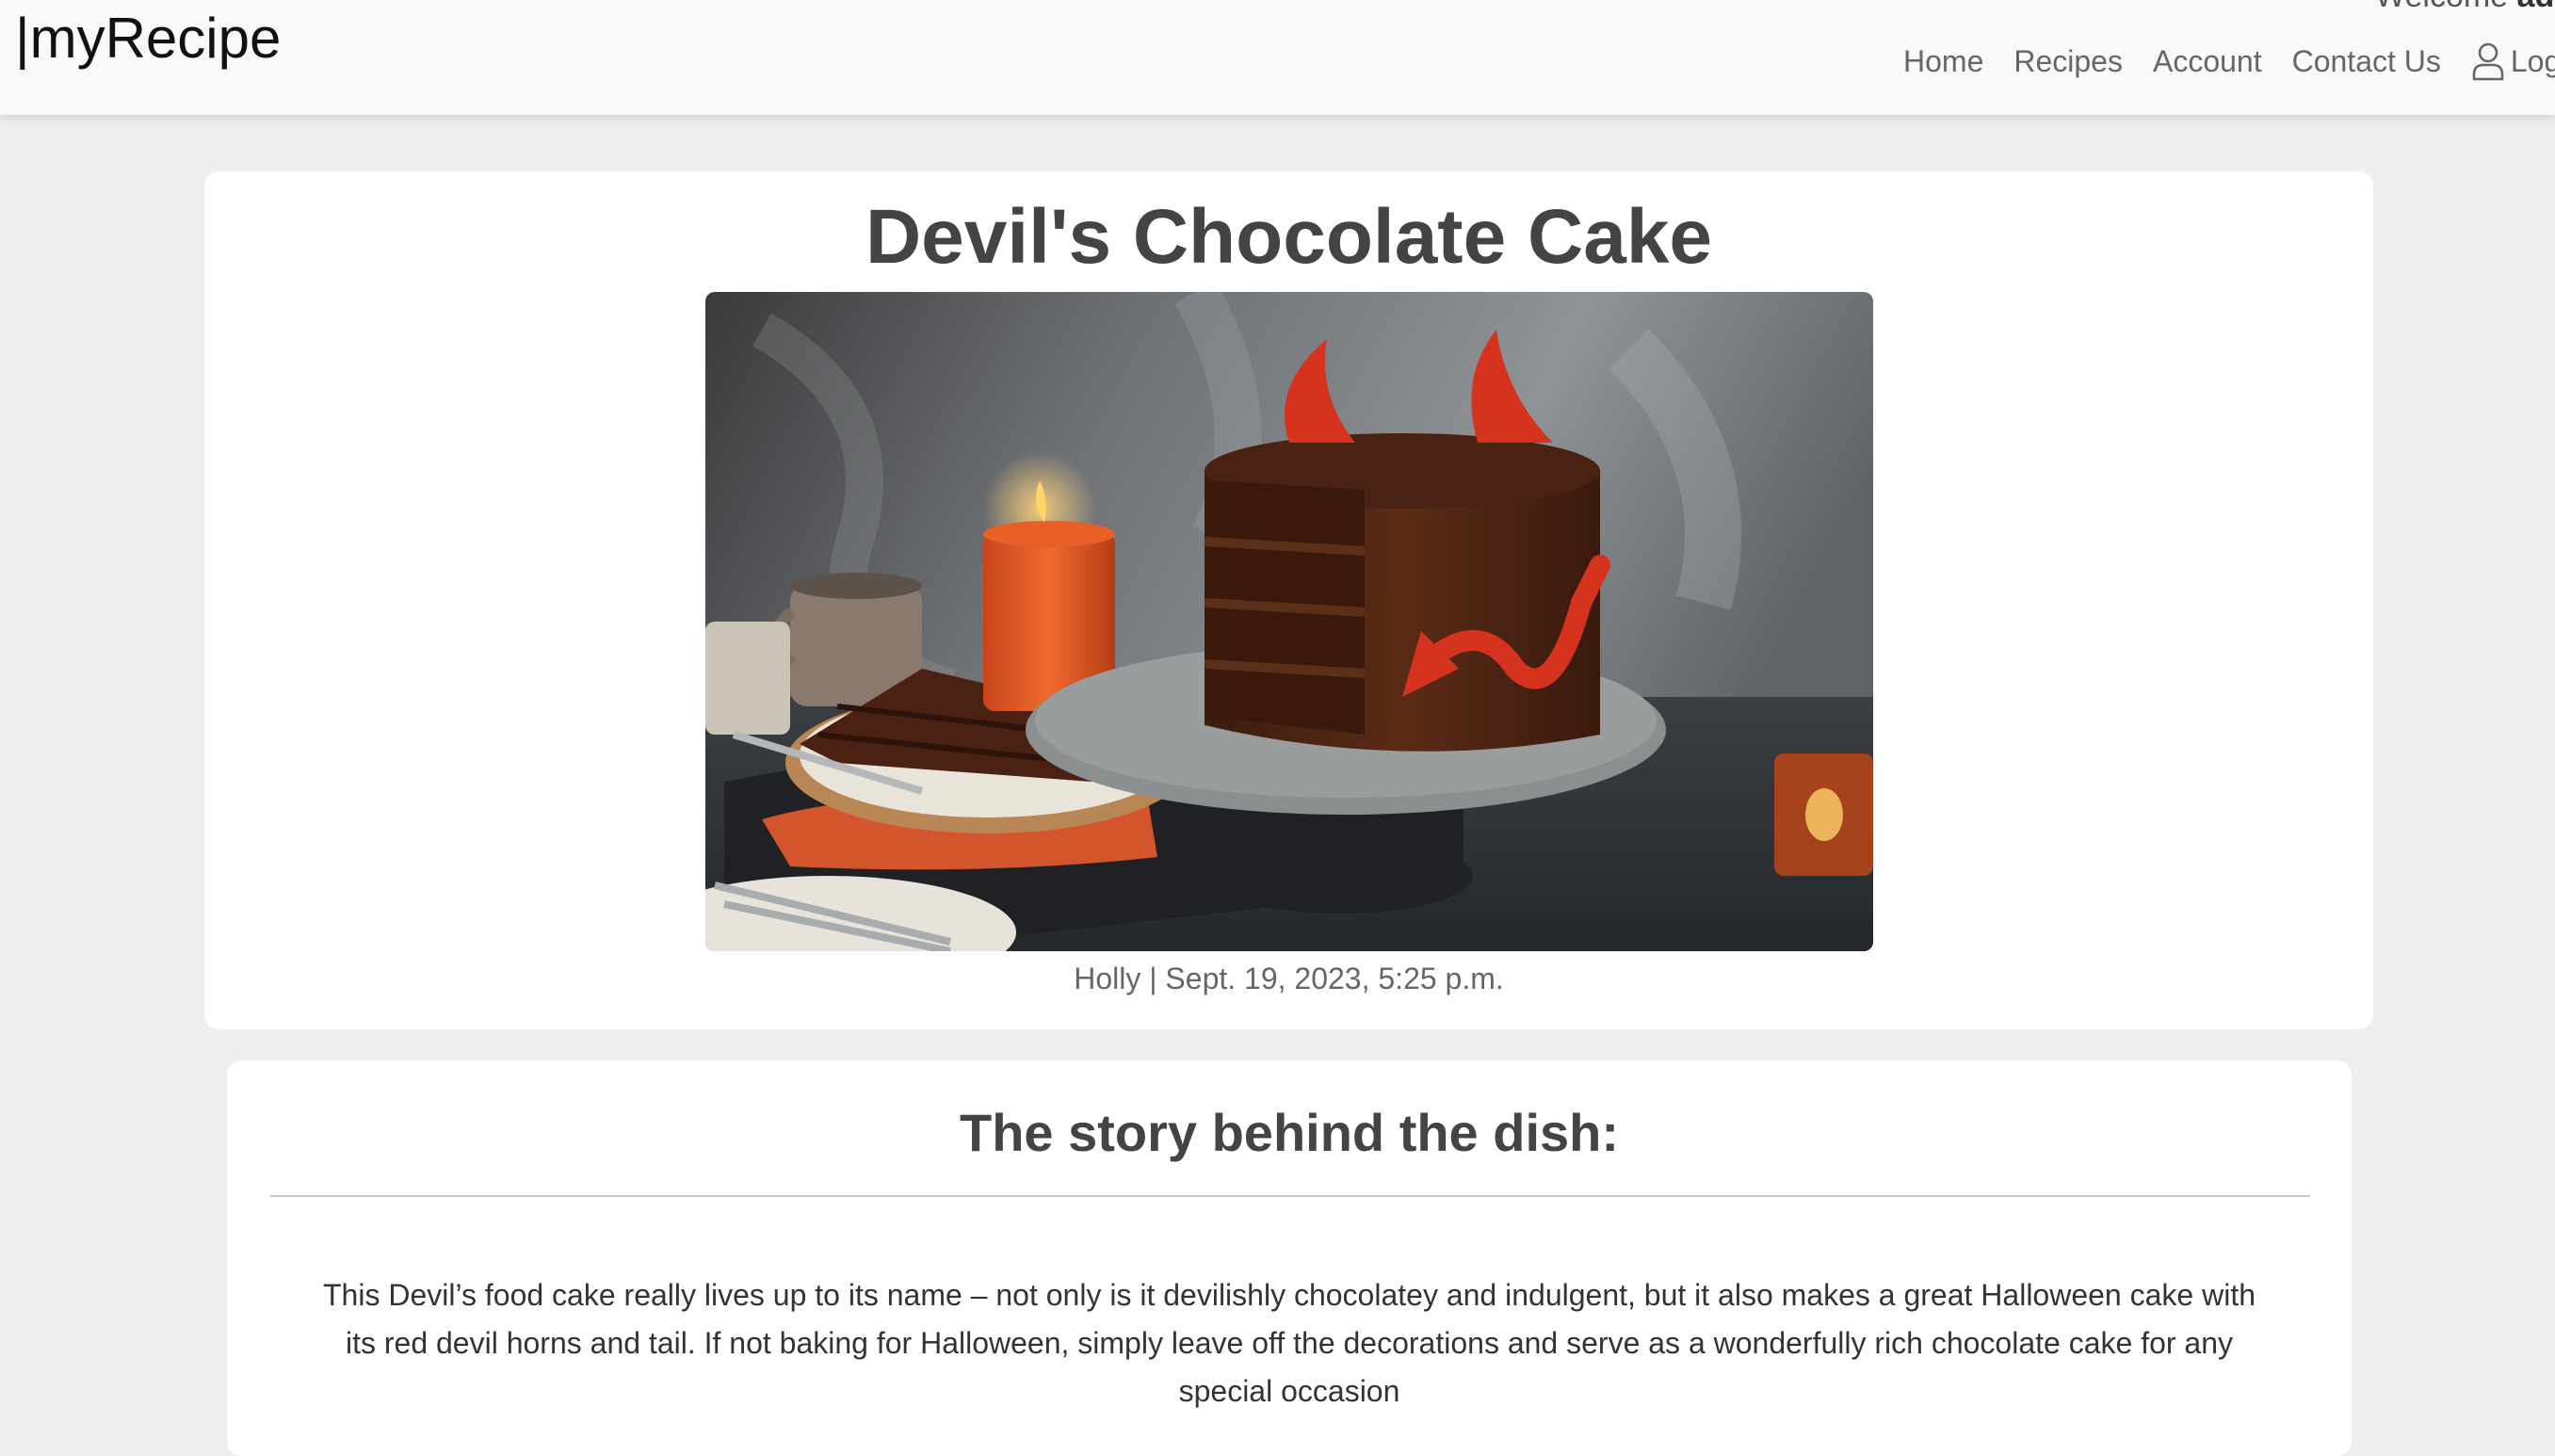  What do you see at coordinates (2488, 61) in the screenshot?
I see `user-icon` at bounding box center [2488, 61].